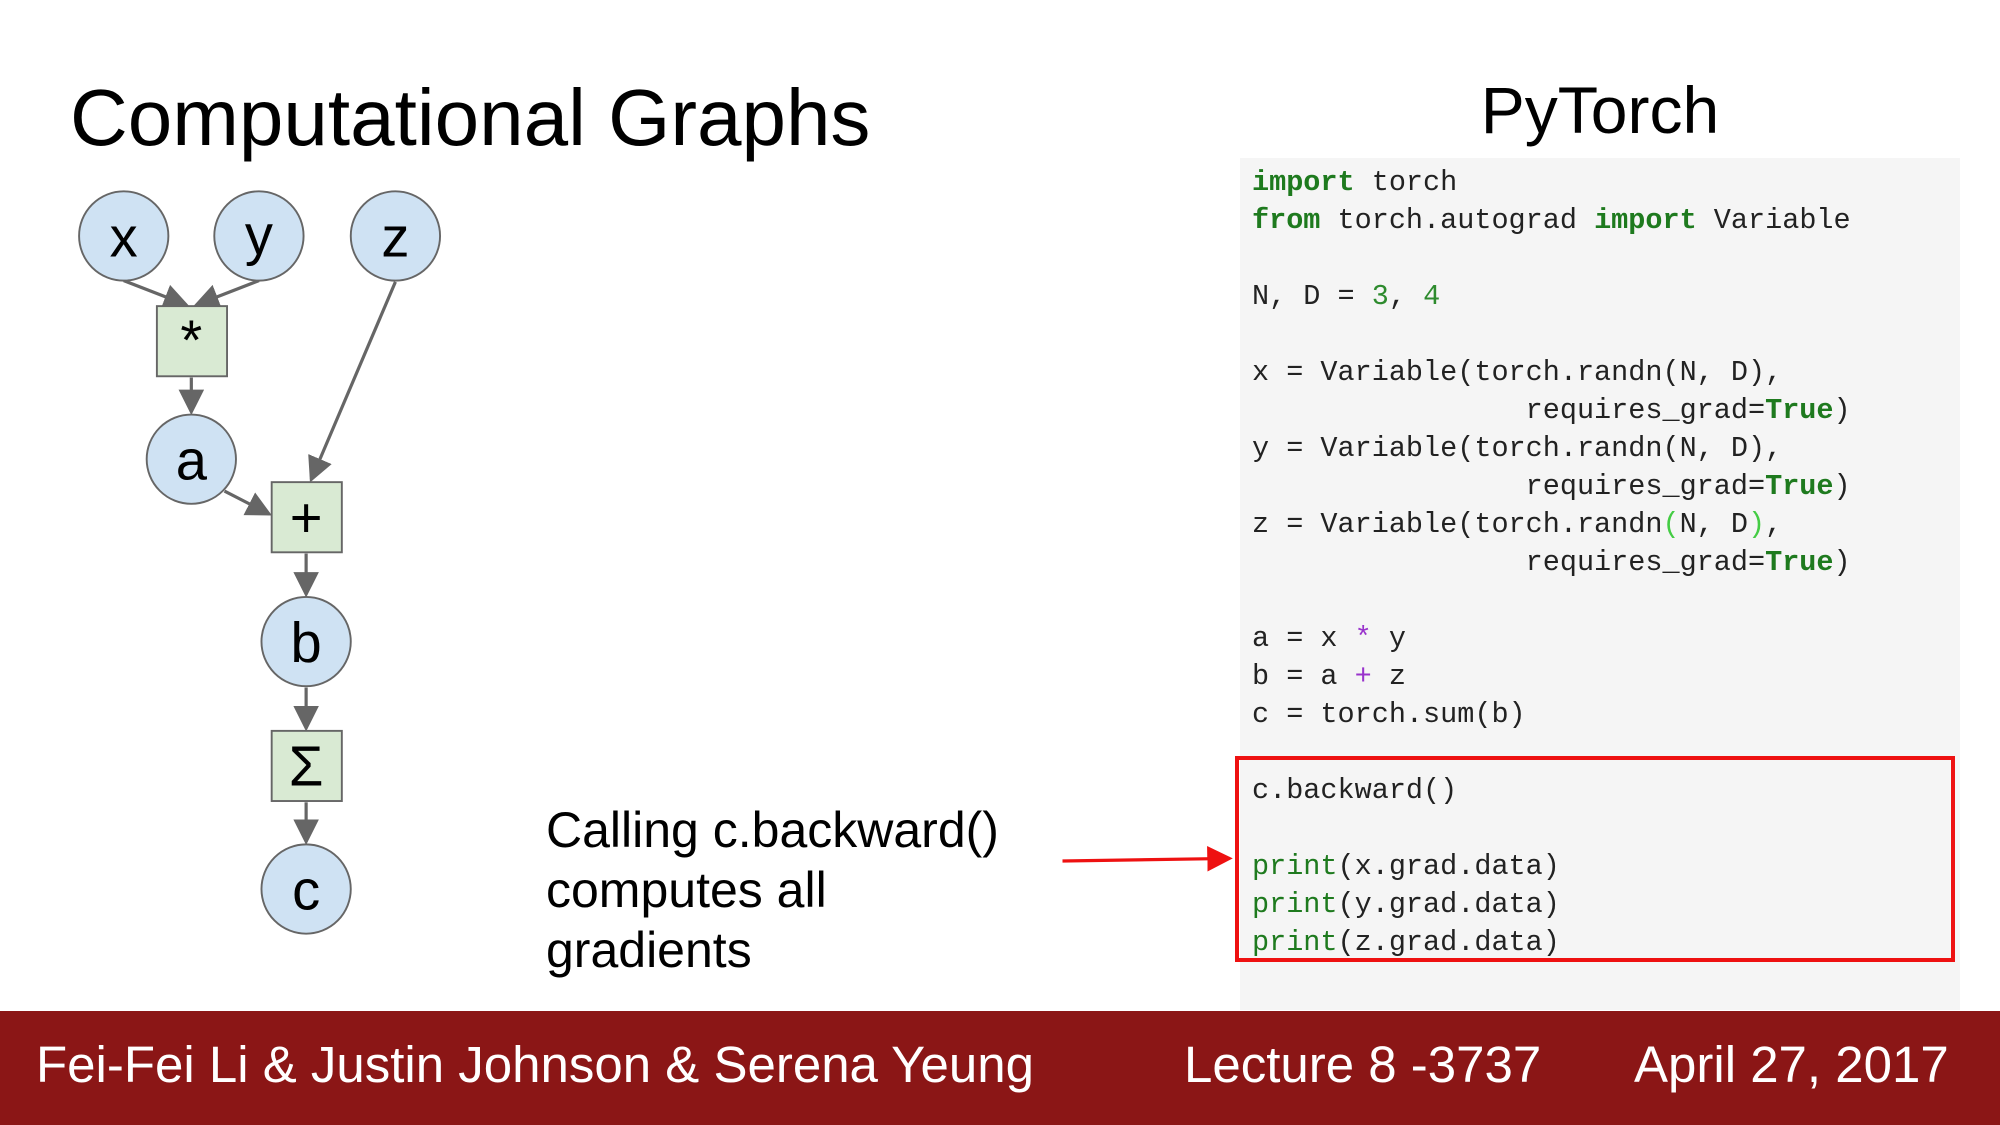 This screenshot has width=2000, height=1125. I want to click on highlight-arrow, so click(1147, 859).